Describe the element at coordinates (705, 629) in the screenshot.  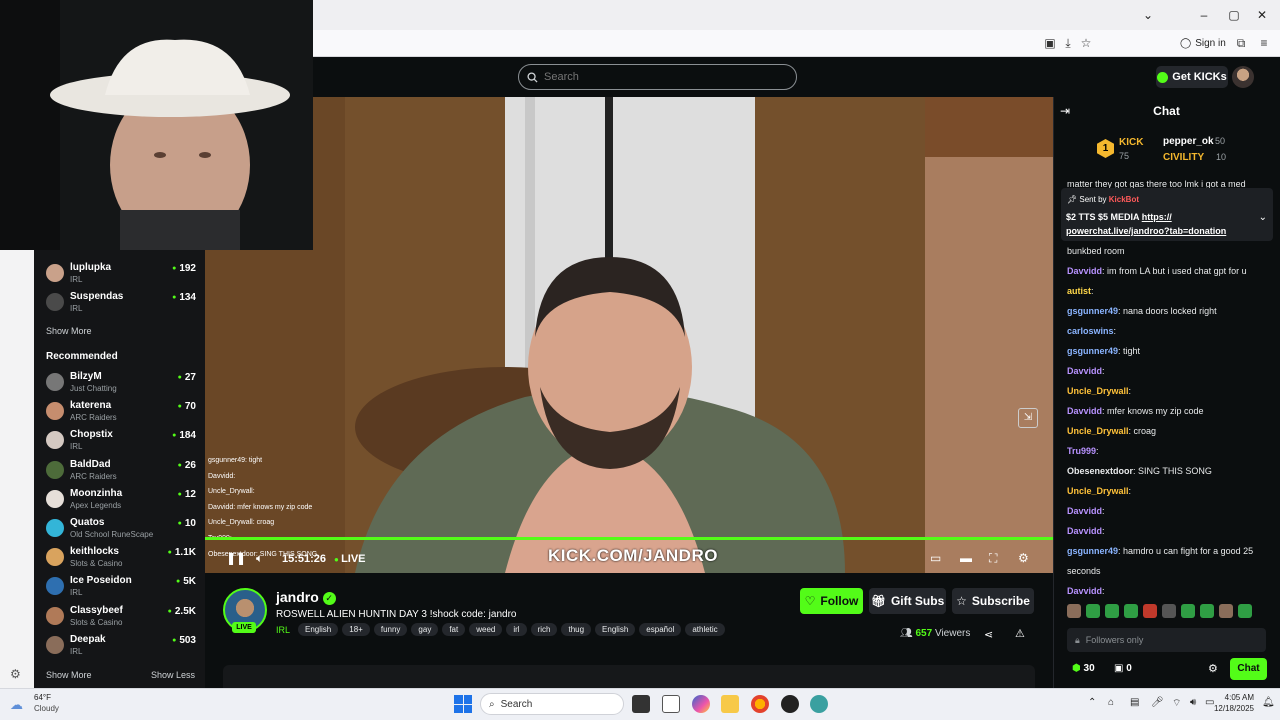
I see `tag-pill: athletic` at that location.